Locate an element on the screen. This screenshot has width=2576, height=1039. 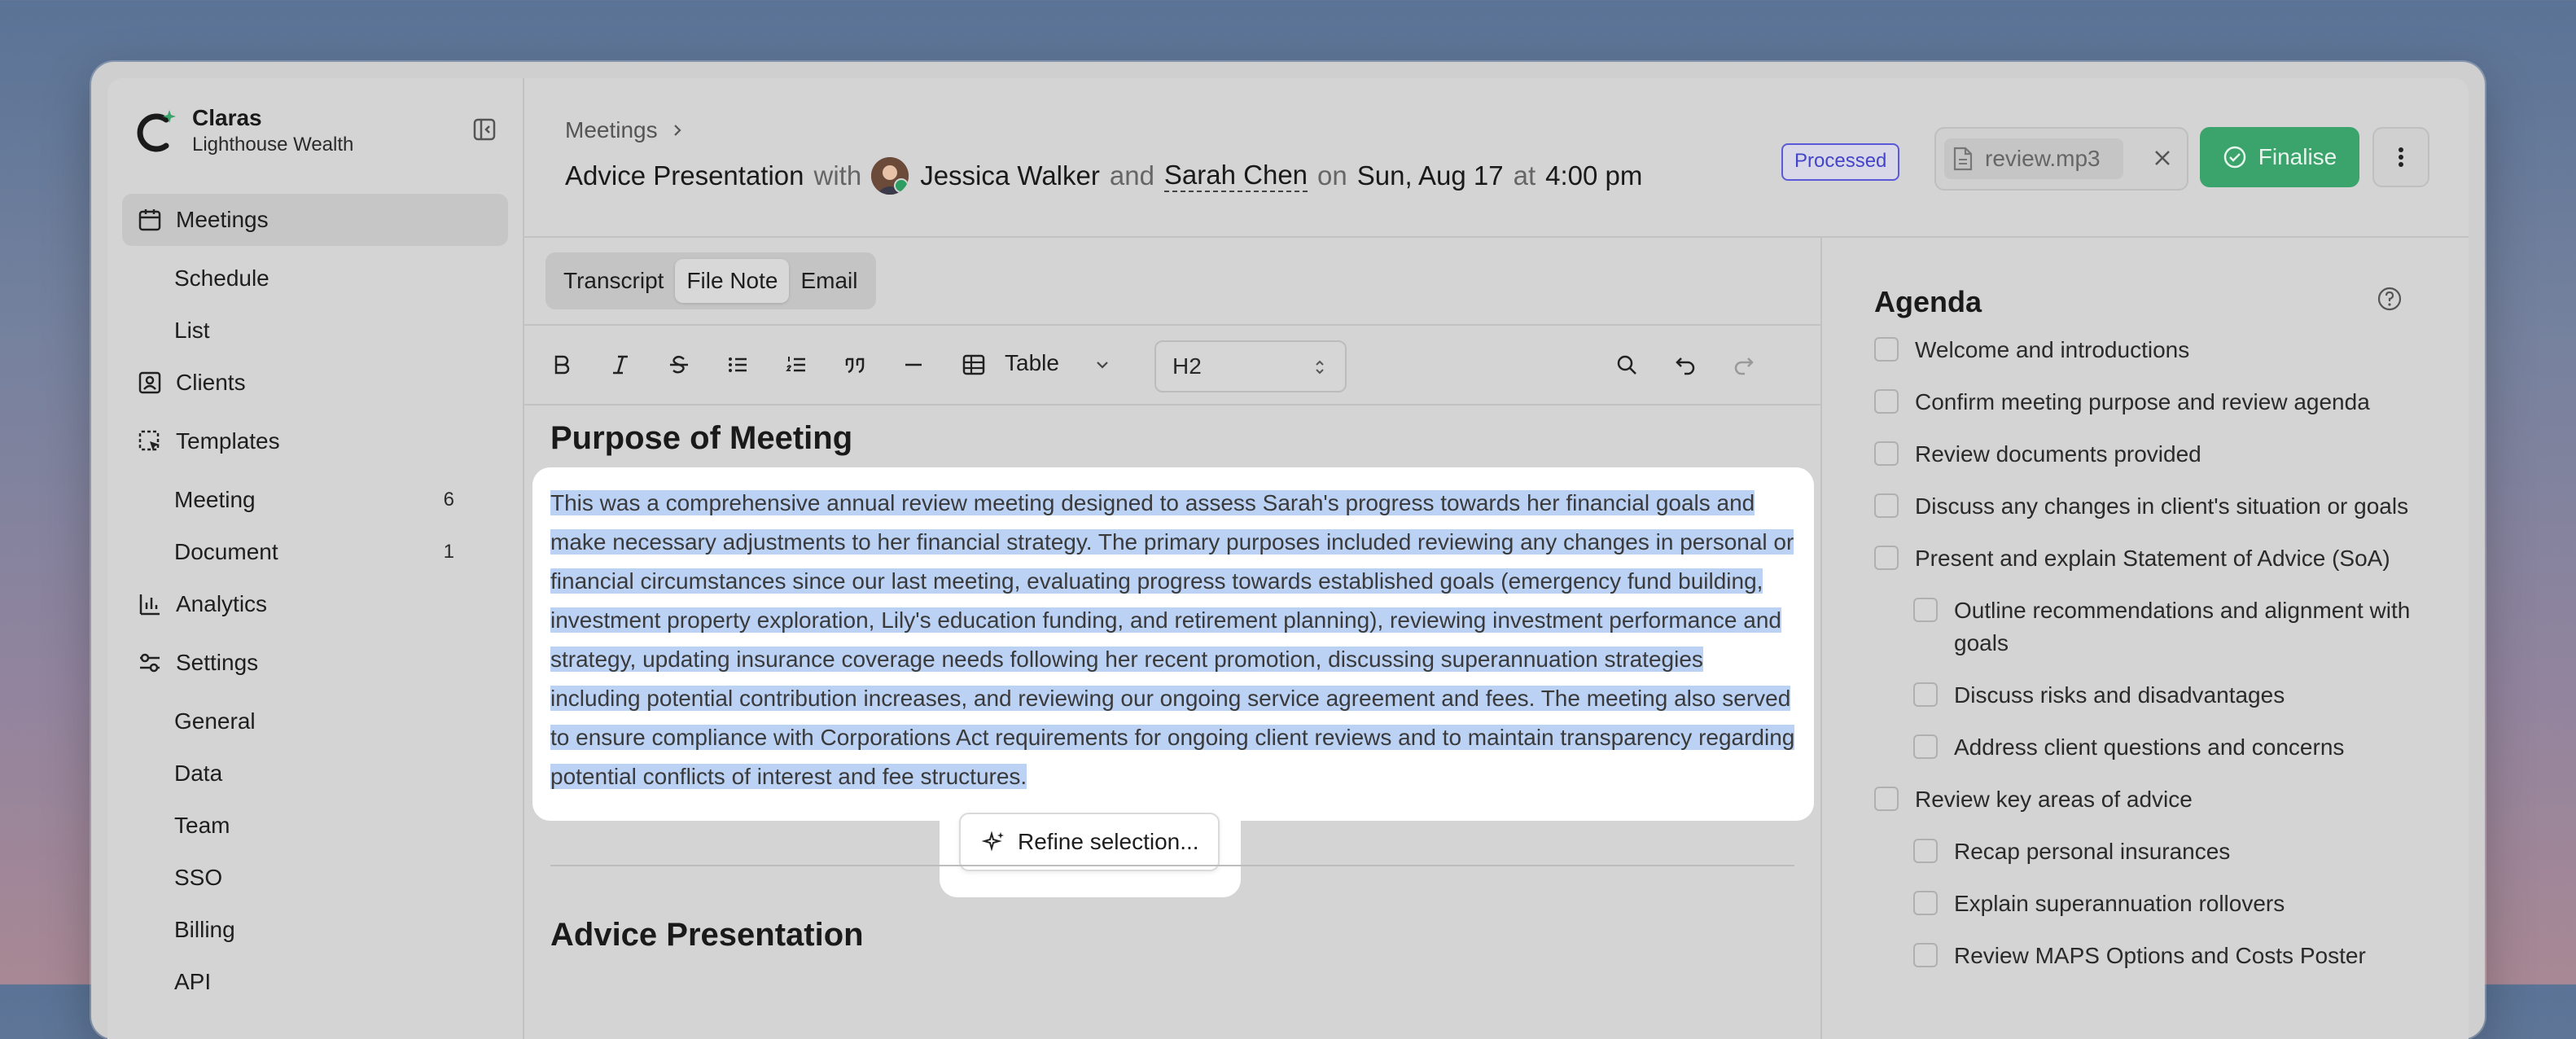
heading-level-value: H2 is located at coordinates (1187, 366).